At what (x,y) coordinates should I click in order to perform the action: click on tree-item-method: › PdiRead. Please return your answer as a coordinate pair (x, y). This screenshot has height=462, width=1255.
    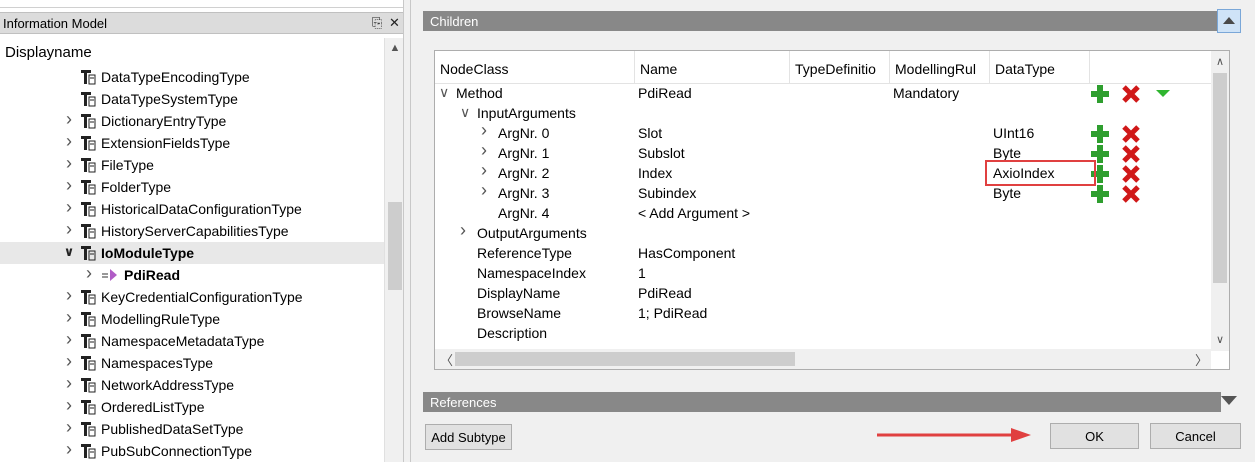
    Looking at the image, I should click on (192, 274).